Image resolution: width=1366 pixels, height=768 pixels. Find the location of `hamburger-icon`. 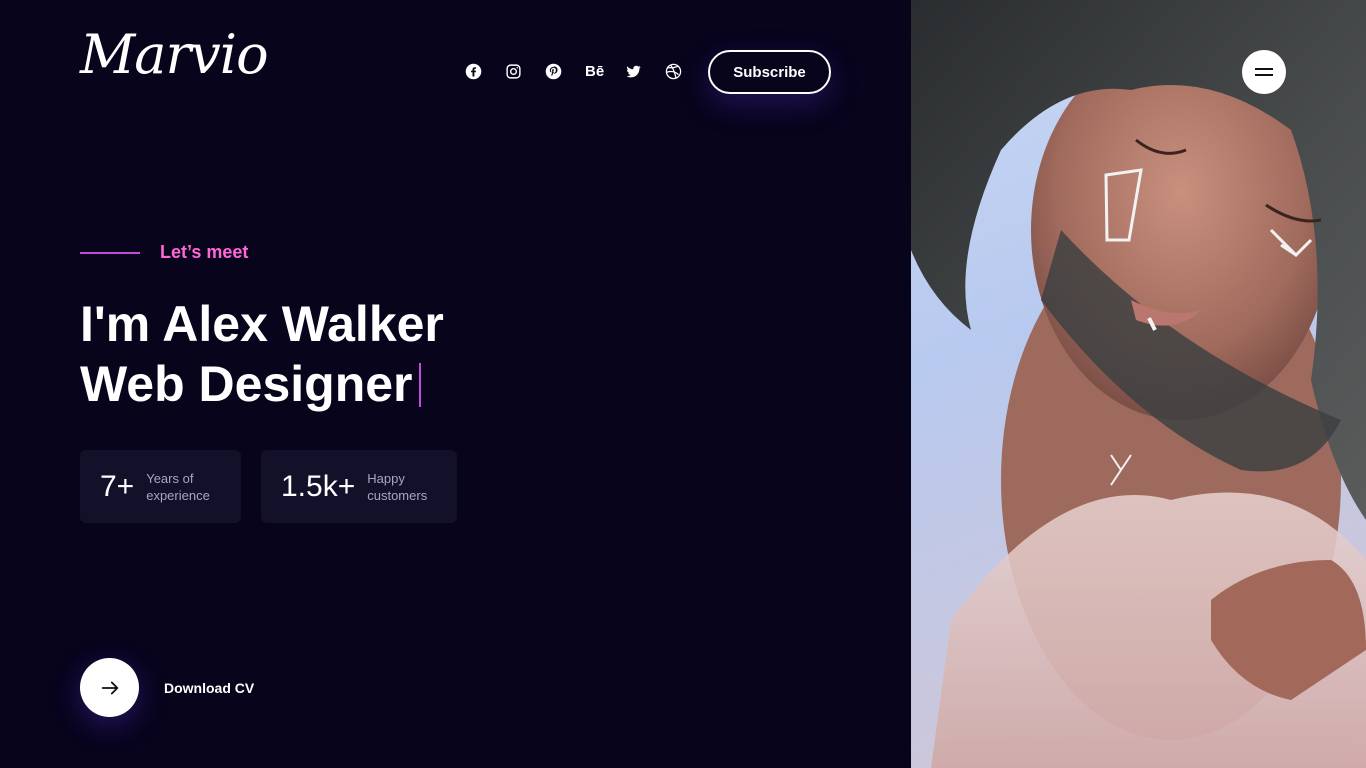

hamburger-icon is located at coordinates (1264, 69).